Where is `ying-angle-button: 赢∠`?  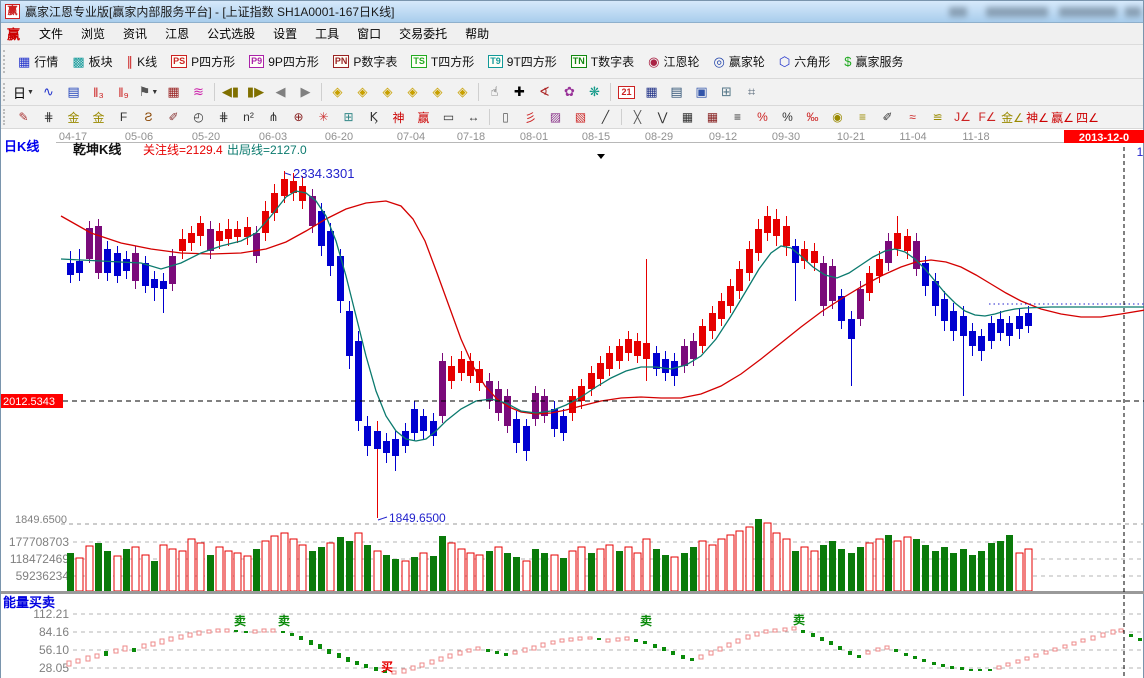 ying-angle-button: 赢∠ is located at coordinates (1062, 117).